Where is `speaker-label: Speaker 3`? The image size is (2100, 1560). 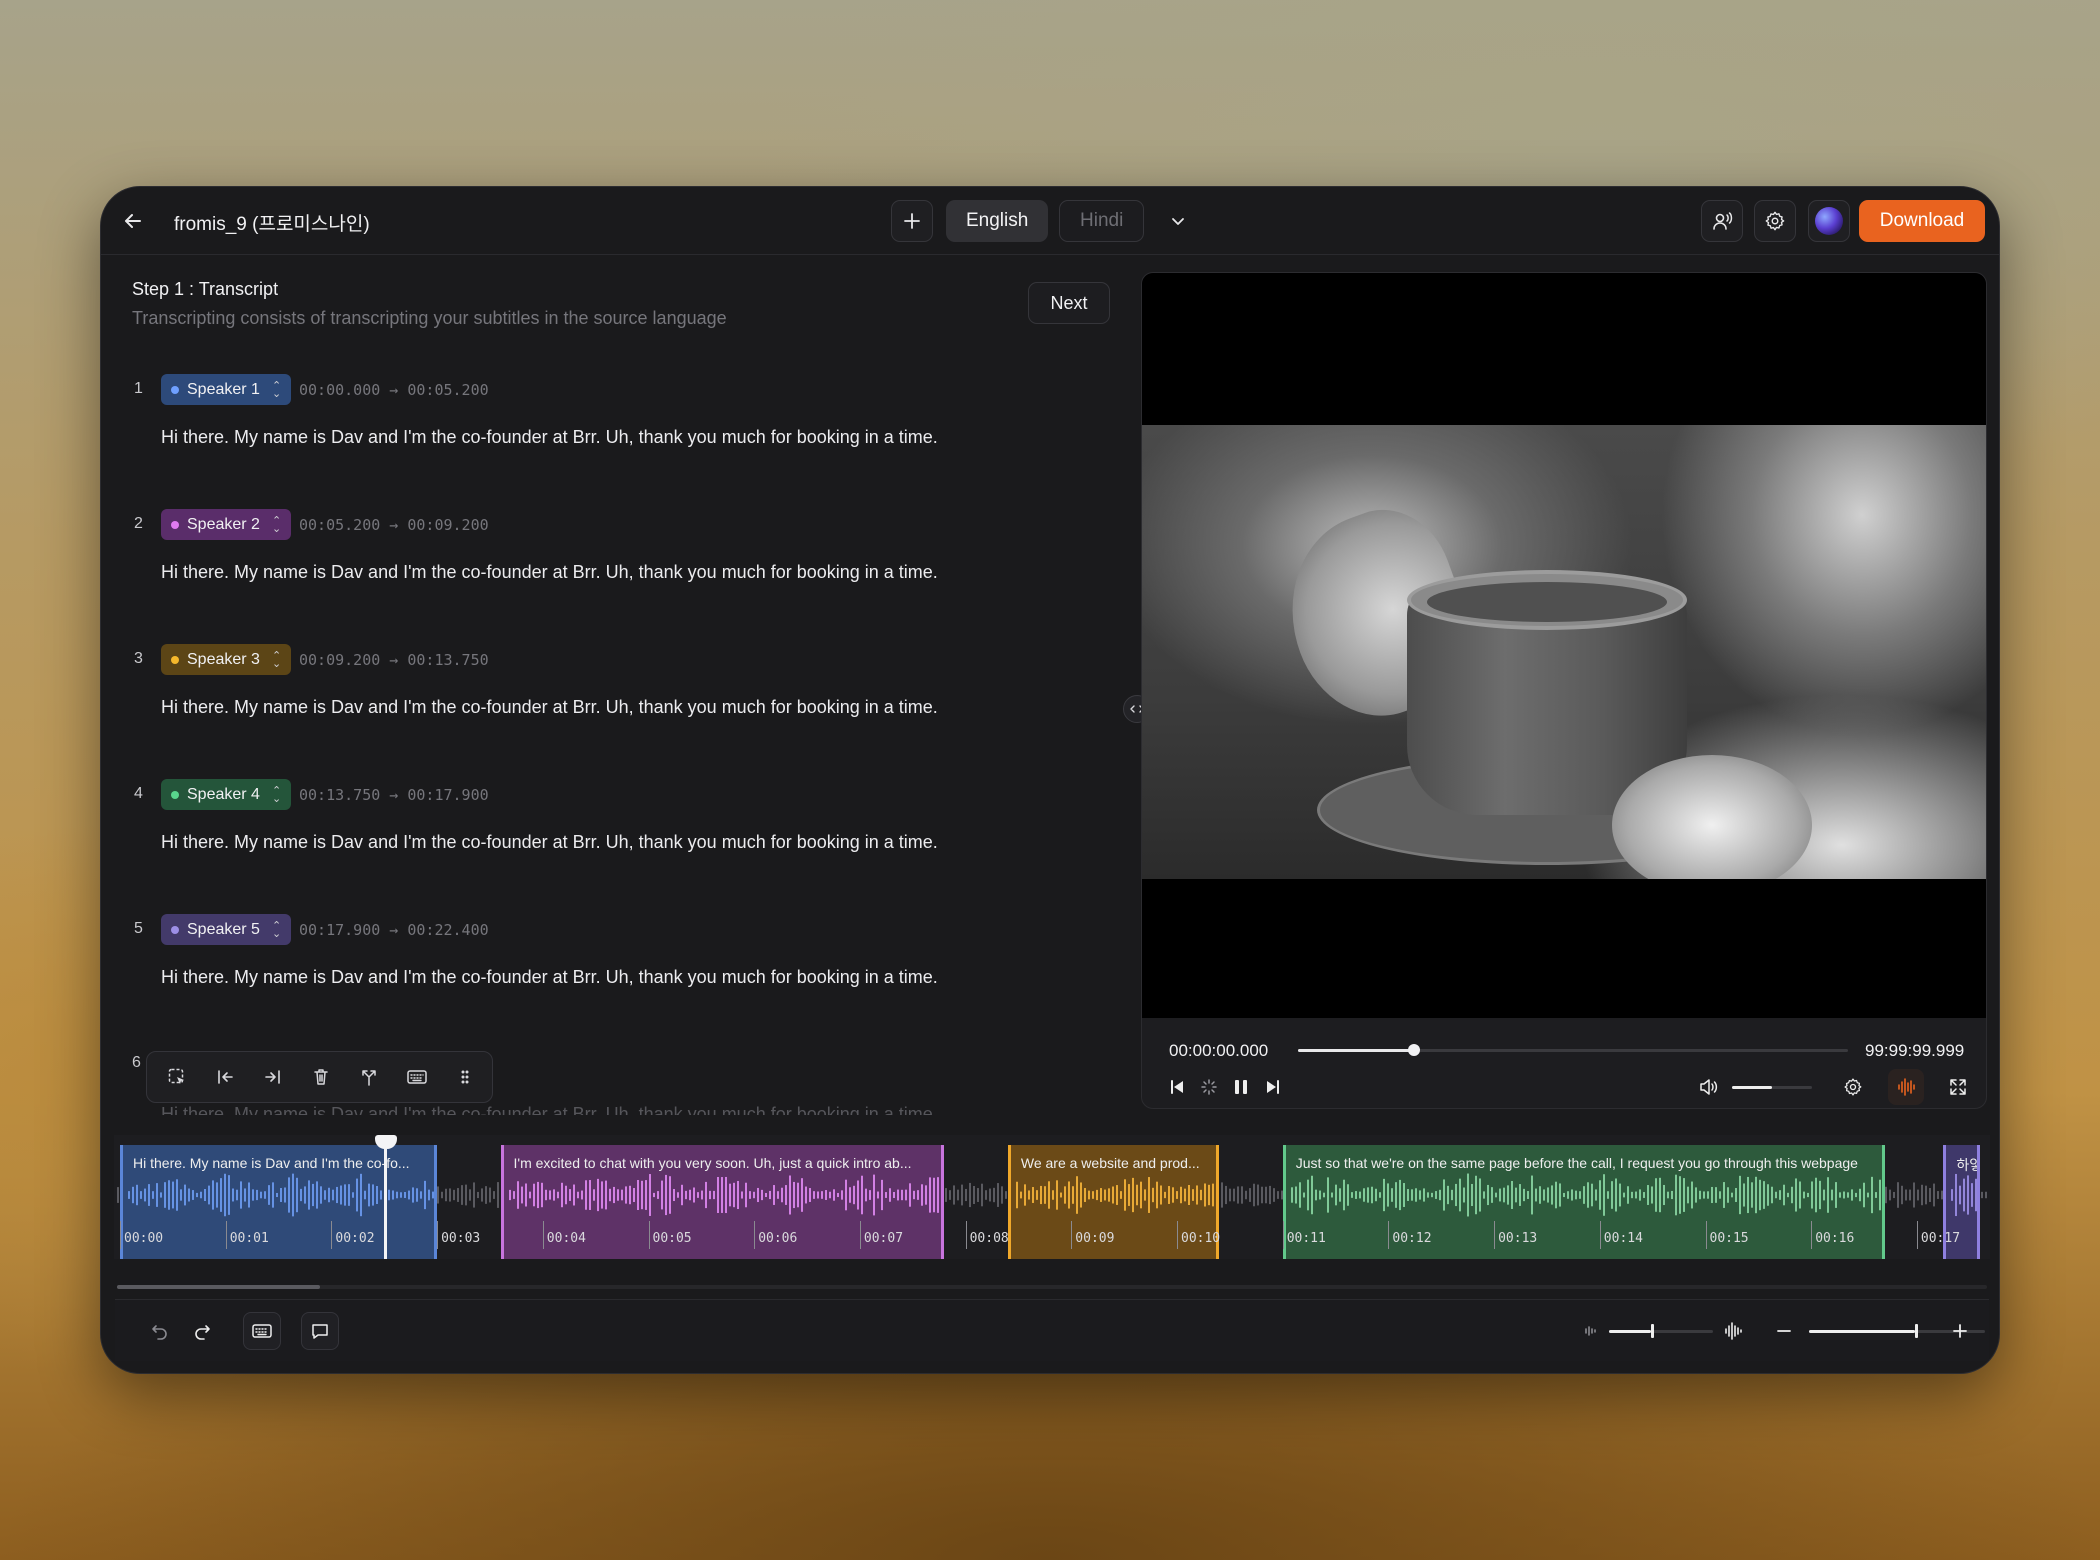
speaker-label: Speaker 3 is located at coordinates (223, 659).